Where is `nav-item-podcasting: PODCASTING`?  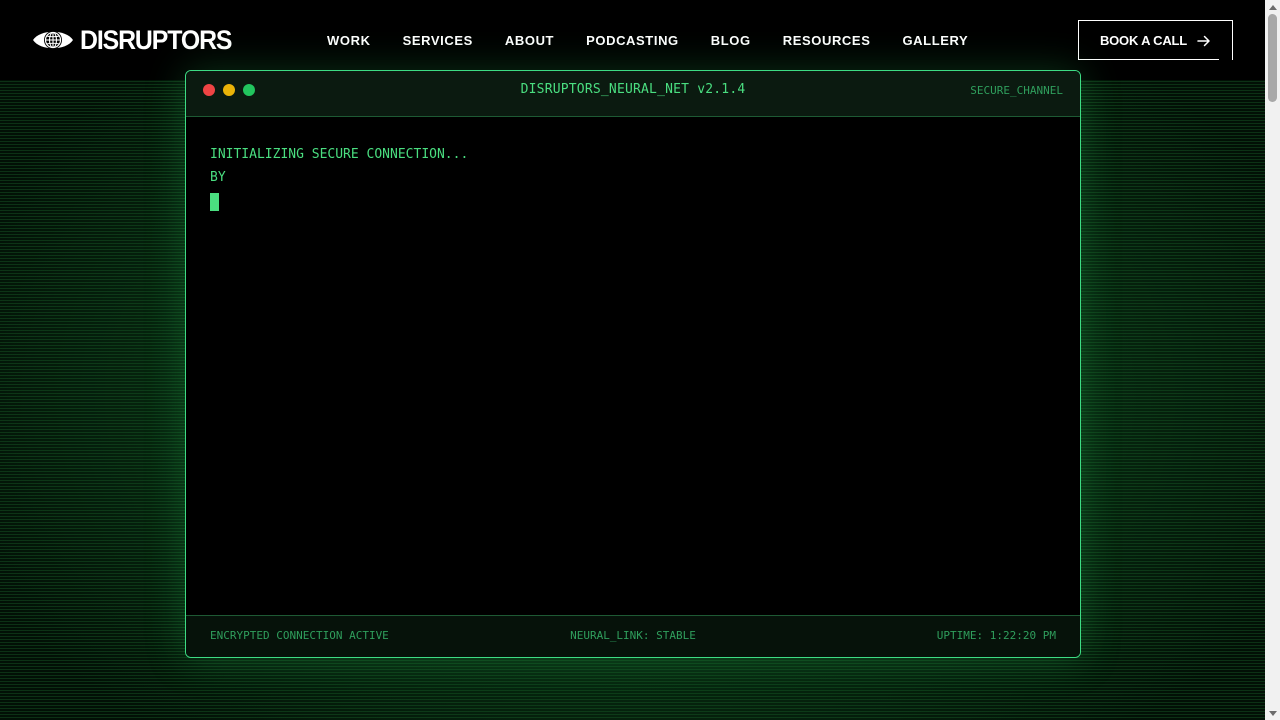
nav-item-podcasting: PODCASTING is located at coordinates (632, 40).